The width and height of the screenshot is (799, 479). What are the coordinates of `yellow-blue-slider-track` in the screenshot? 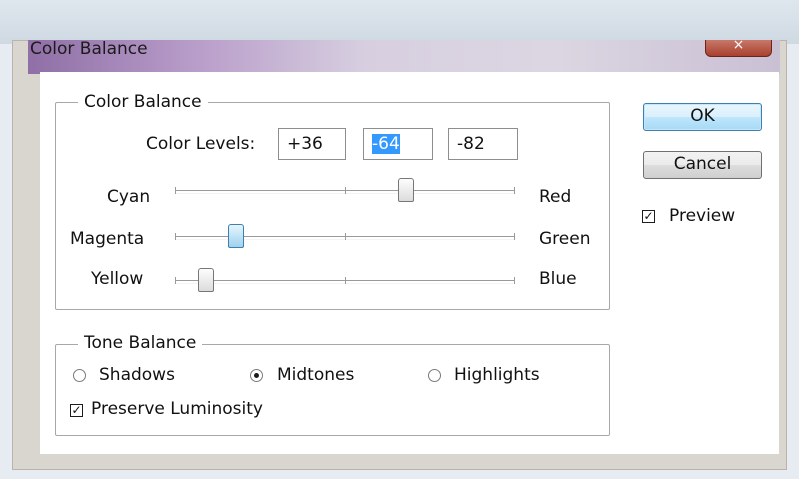 It's located at (345, 280).